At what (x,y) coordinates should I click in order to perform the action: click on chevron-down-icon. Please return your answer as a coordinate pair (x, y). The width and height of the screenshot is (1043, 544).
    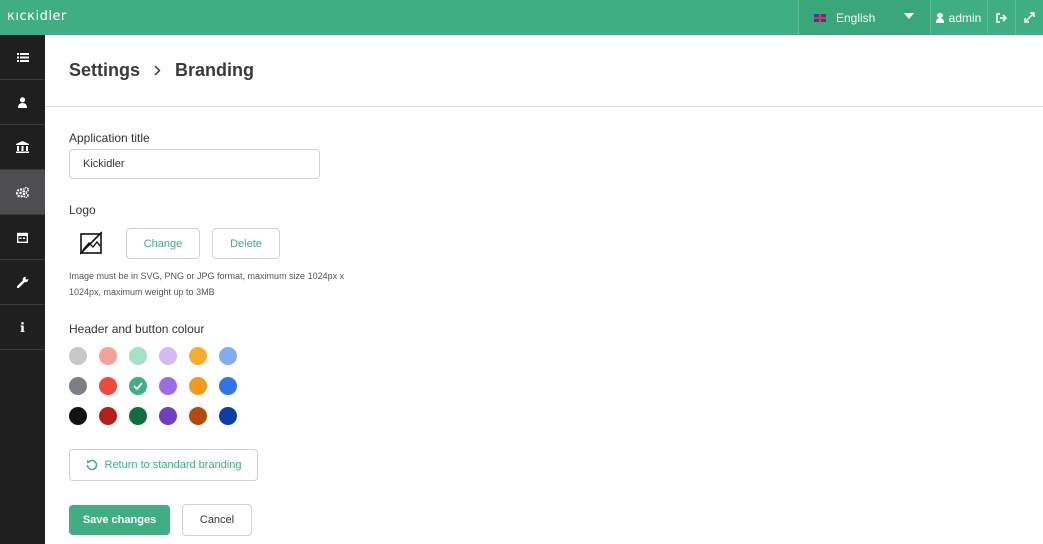
    Looking at the image, I should click on (909, 16).